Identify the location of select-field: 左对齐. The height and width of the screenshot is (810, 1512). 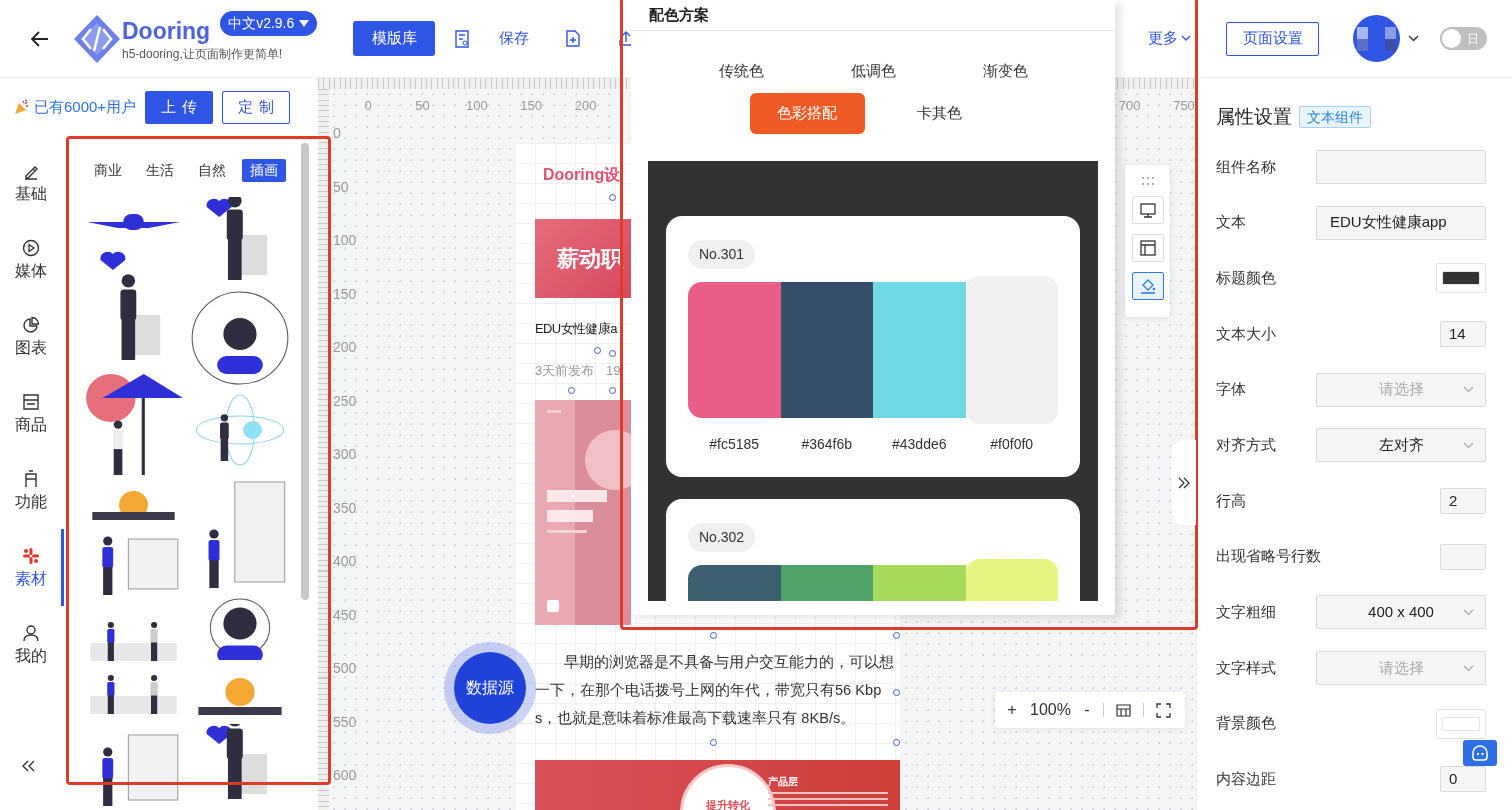
(1401, 445).